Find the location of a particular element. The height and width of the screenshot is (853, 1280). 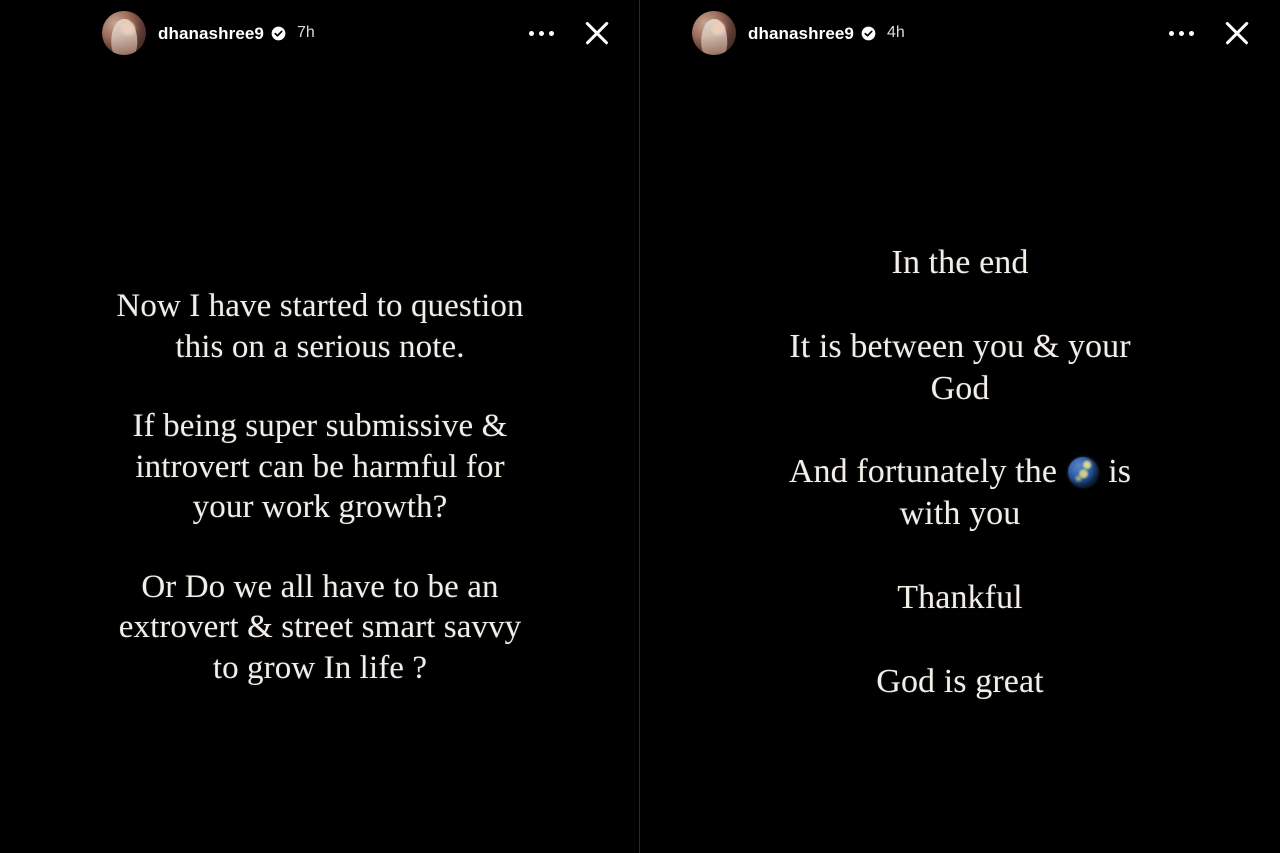

story-paragraph: It is between you & your God is located at coordinates (960, 367).